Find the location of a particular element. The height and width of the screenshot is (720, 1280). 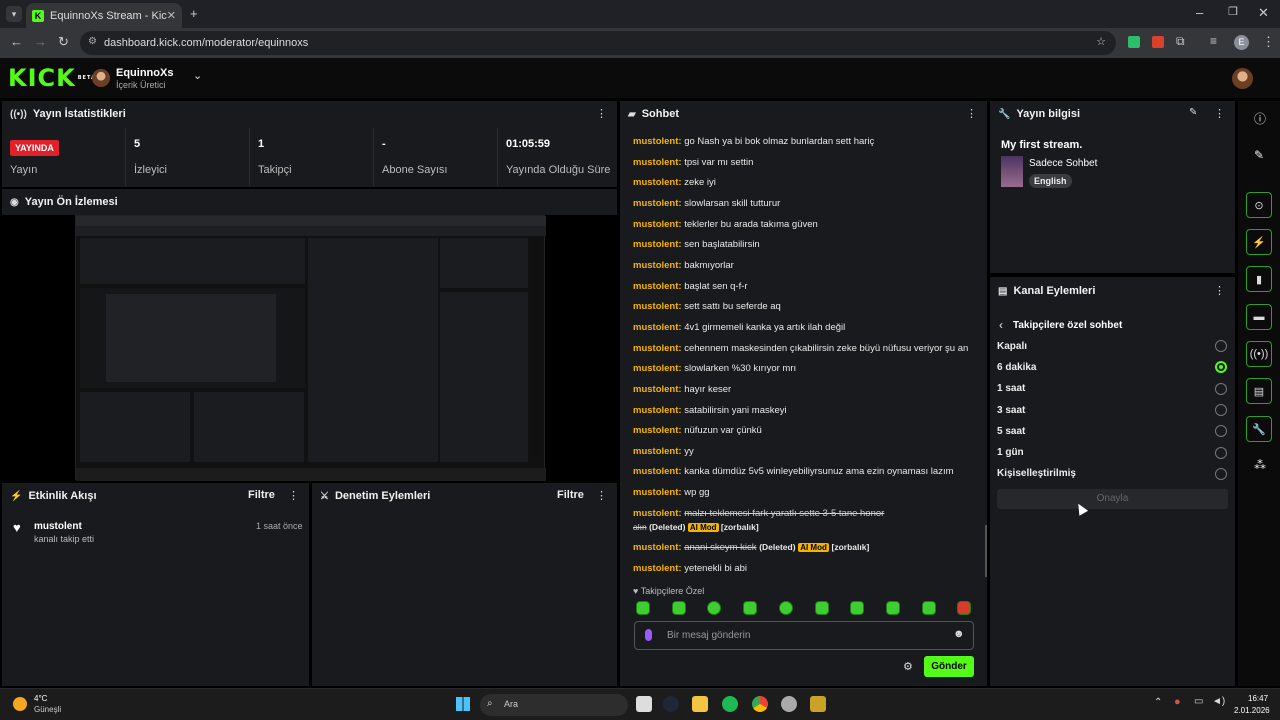

stream-title: My first stream. is located at coordinates (1042, 145).